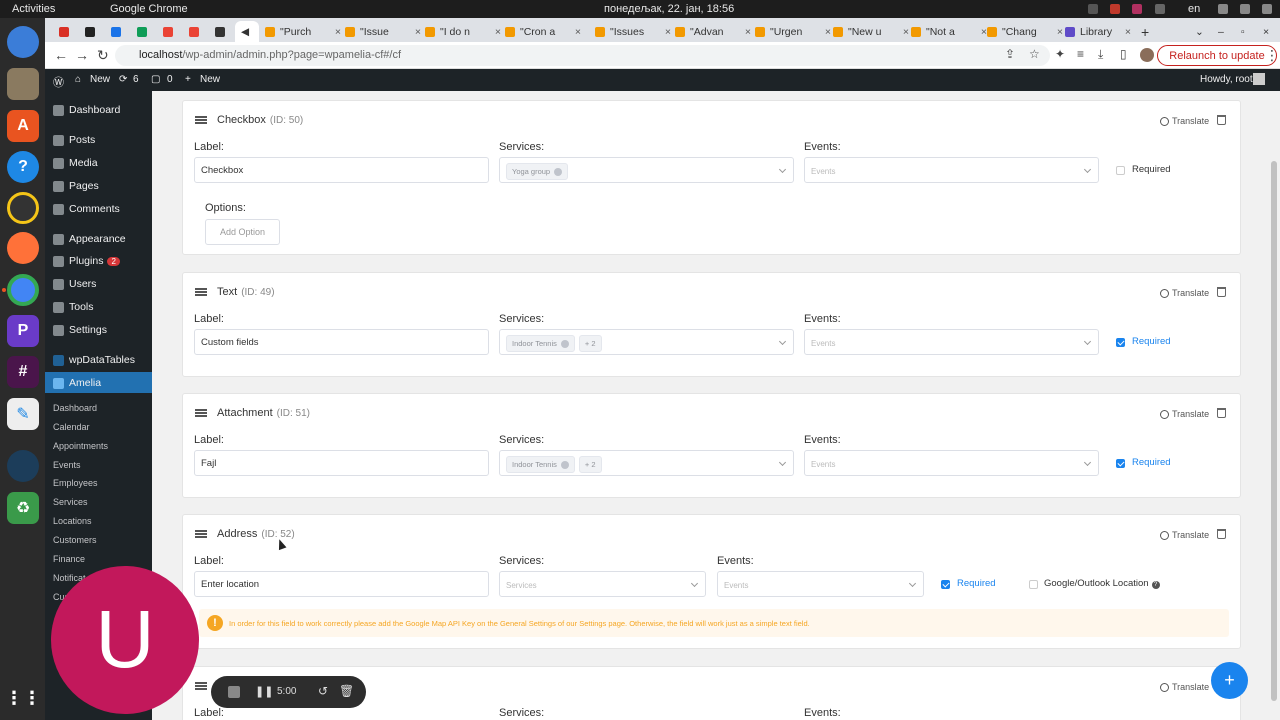  What do you see at coordinates (1027, 31) in the screenshot?
I see `tab: "Chang ×` at bounding box center [1027, 31].